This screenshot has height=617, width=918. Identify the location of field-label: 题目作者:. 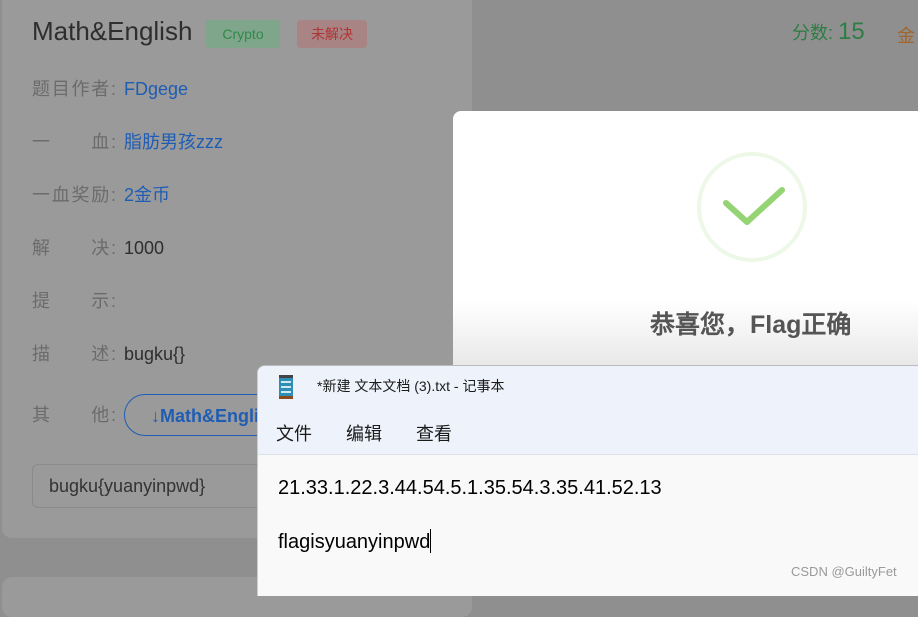
(74, 89).